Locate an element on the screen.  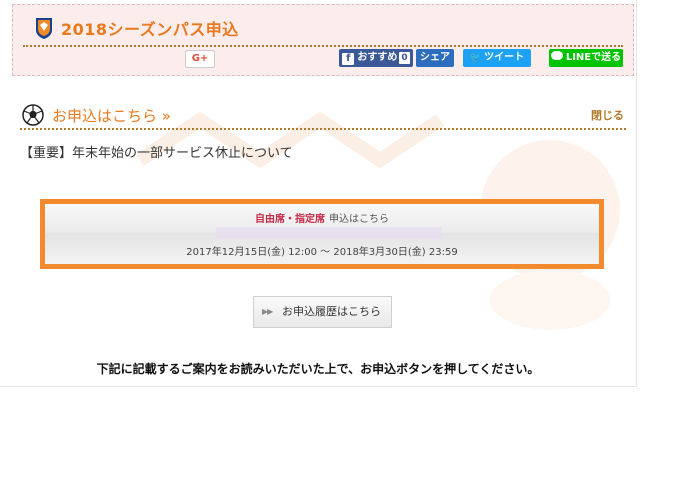
facebook-label: おすすめ is located at coordinates (377, 57).